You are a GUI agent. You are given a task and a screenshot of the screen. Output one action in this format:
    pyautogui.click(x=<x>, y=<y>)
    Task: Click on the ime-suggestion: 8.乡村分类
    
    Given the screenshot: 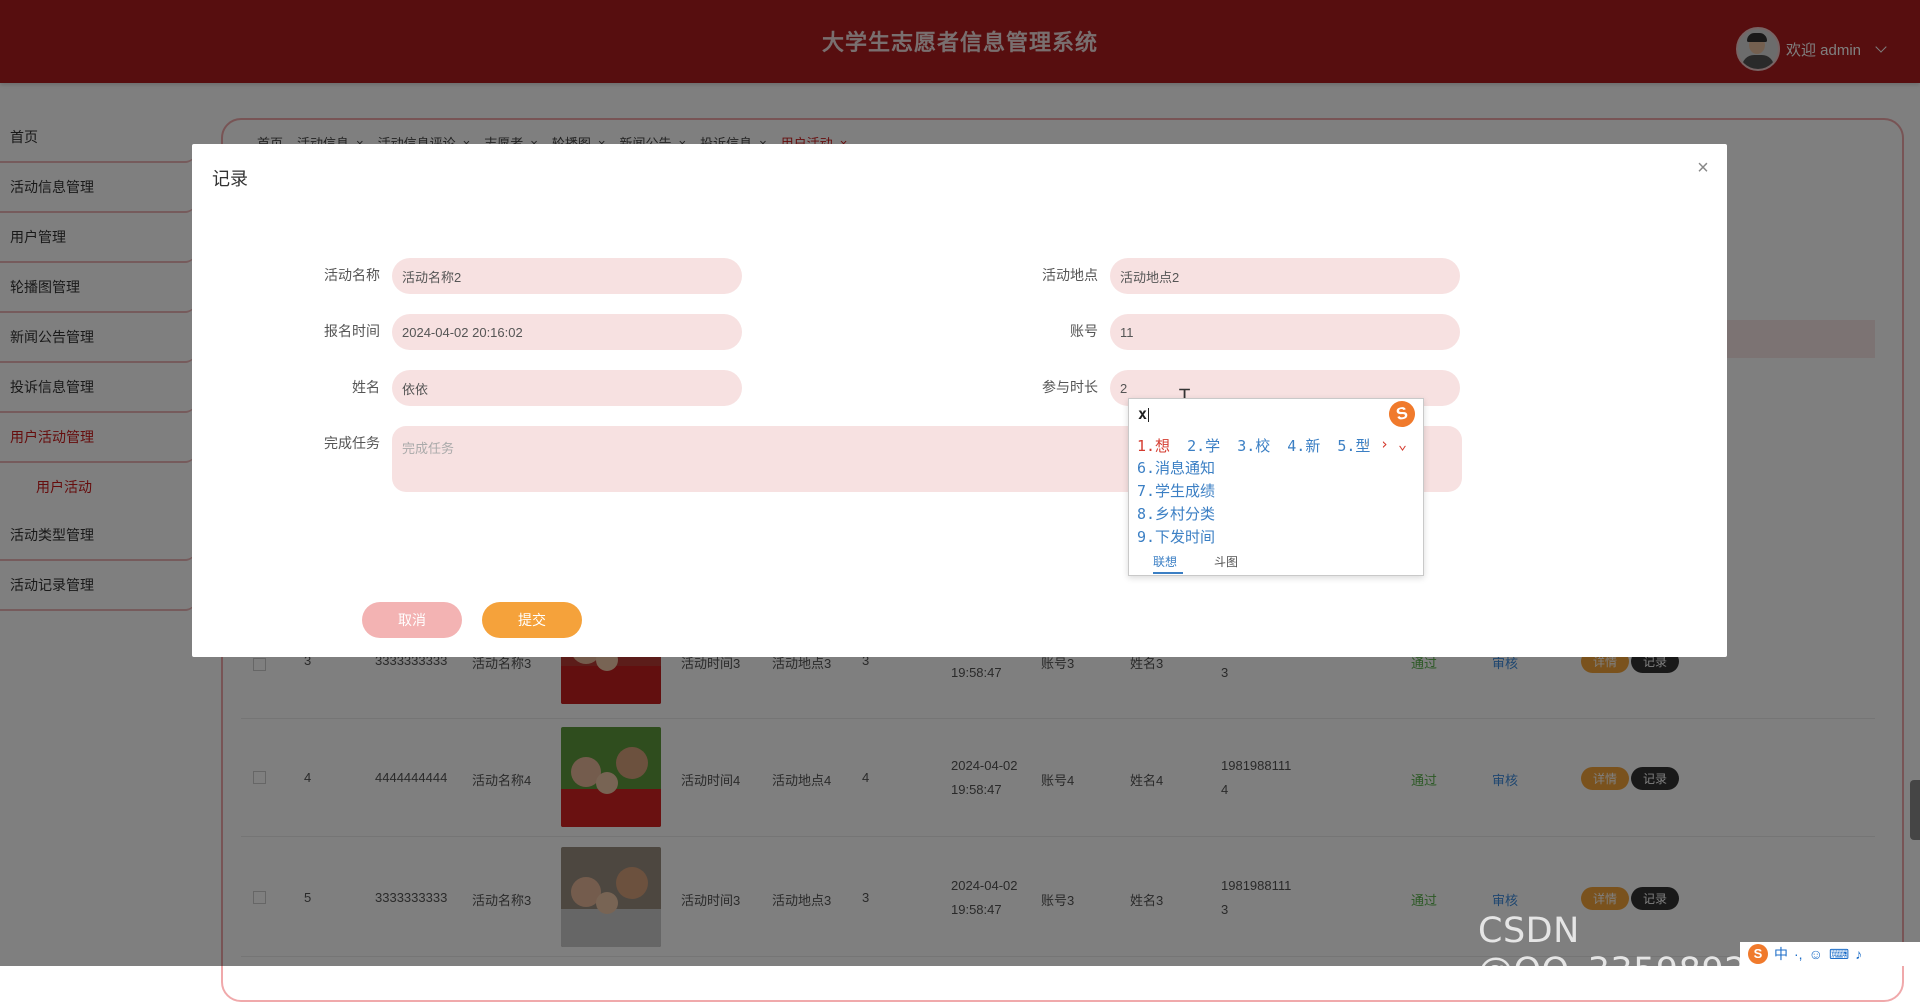 What is the action you would take?
    pyautogui.click(x=1176, y=514)
    